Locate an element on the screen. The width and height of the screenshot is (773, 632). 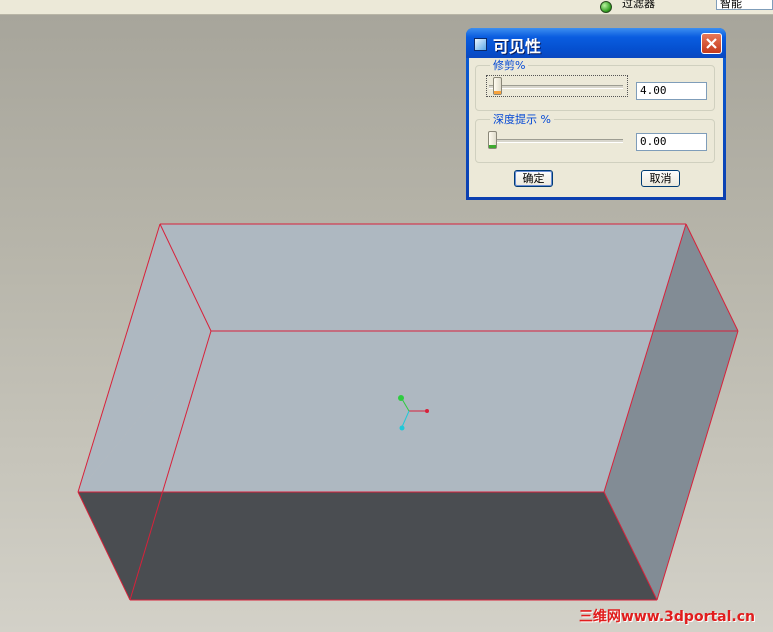
cancel-button: 取消 is located at coordinates (660, 178).